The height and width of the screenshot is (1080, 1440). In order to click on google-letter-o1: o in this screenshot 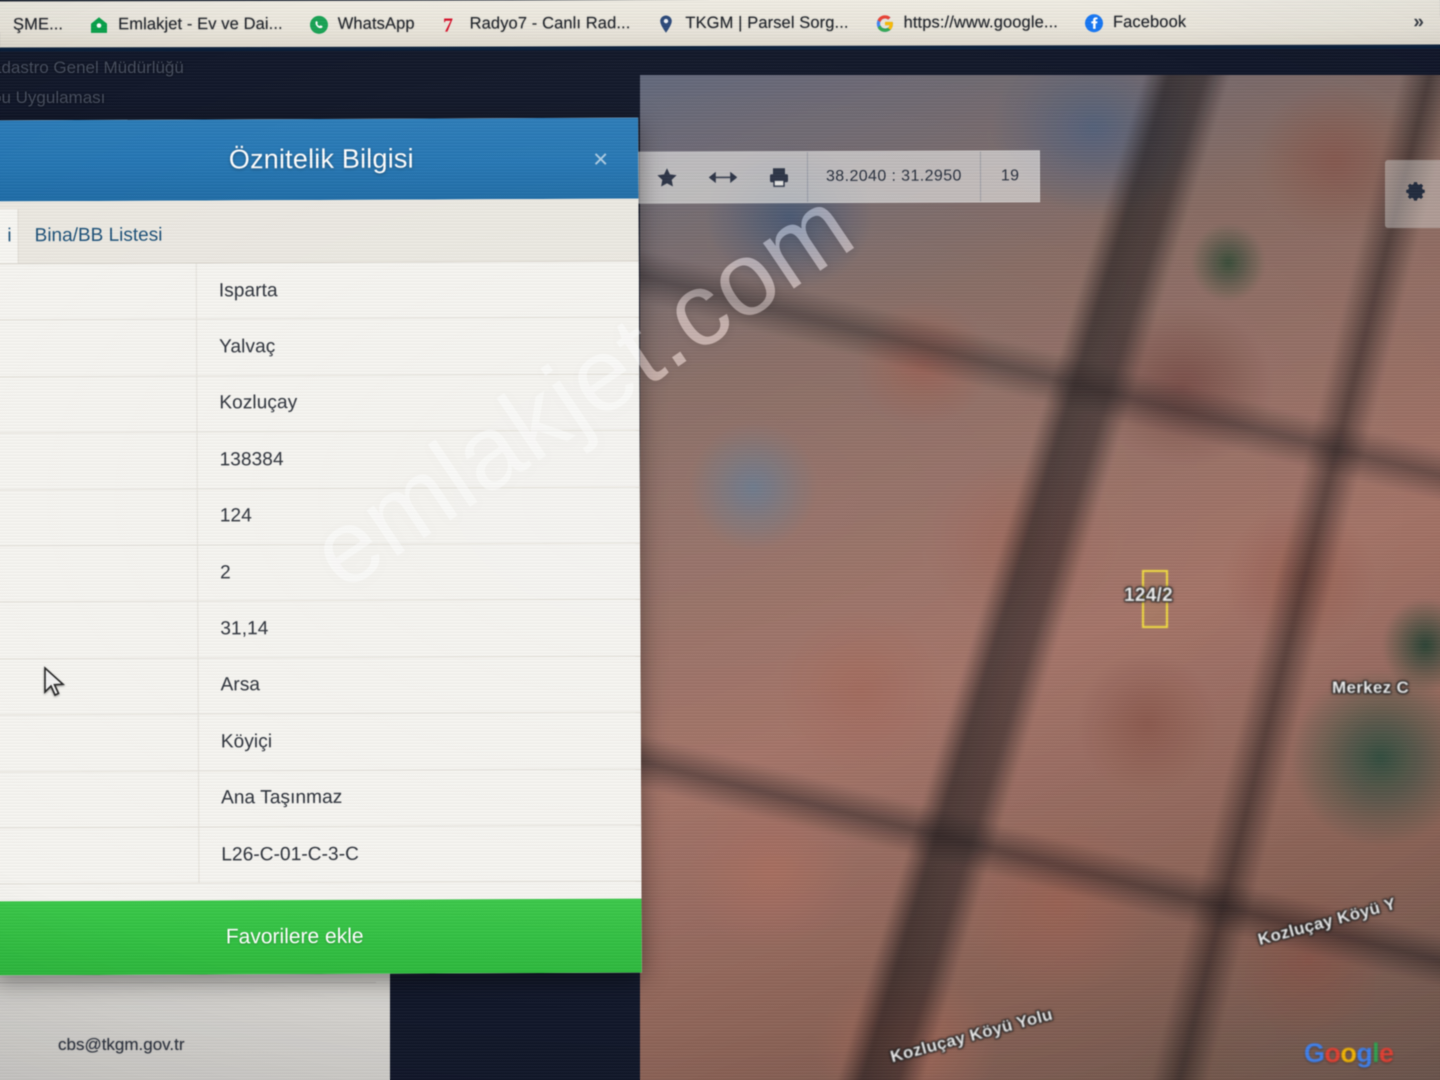, I will do `click(1332, 1053)`.